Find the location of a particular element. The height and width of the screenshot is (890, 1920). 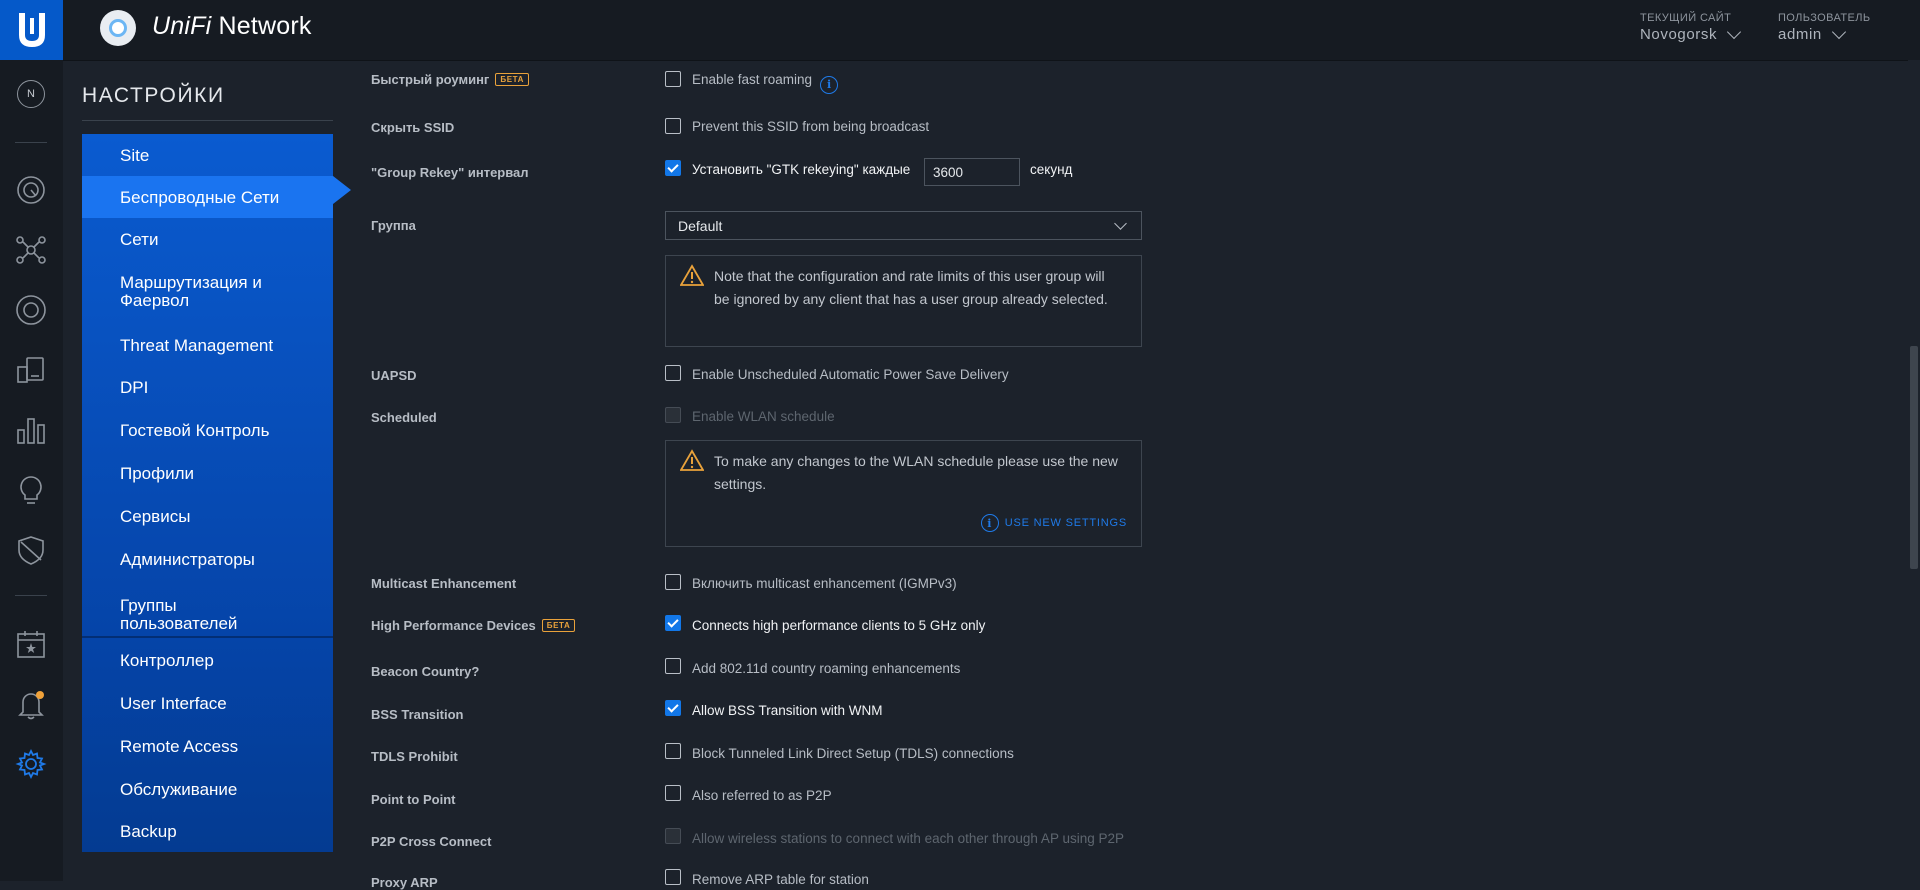

dashboard-icon is located at coordinates (31, 190).